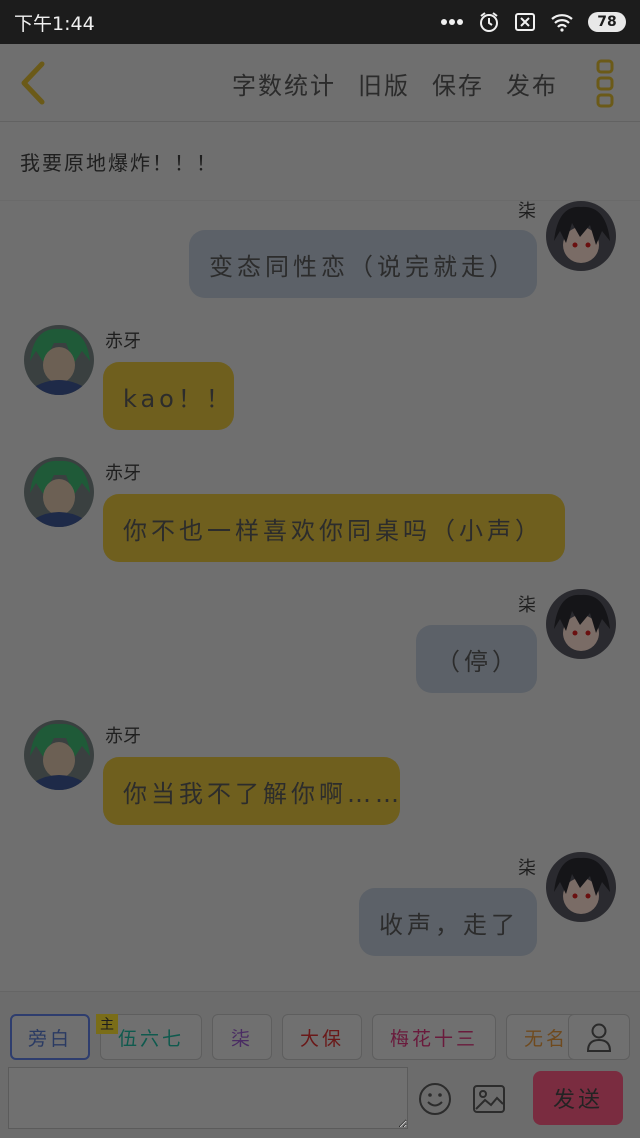  Describe the element at coordinates (607, 22) in the screenshot. I see `battery-indicator: 78` at that location.